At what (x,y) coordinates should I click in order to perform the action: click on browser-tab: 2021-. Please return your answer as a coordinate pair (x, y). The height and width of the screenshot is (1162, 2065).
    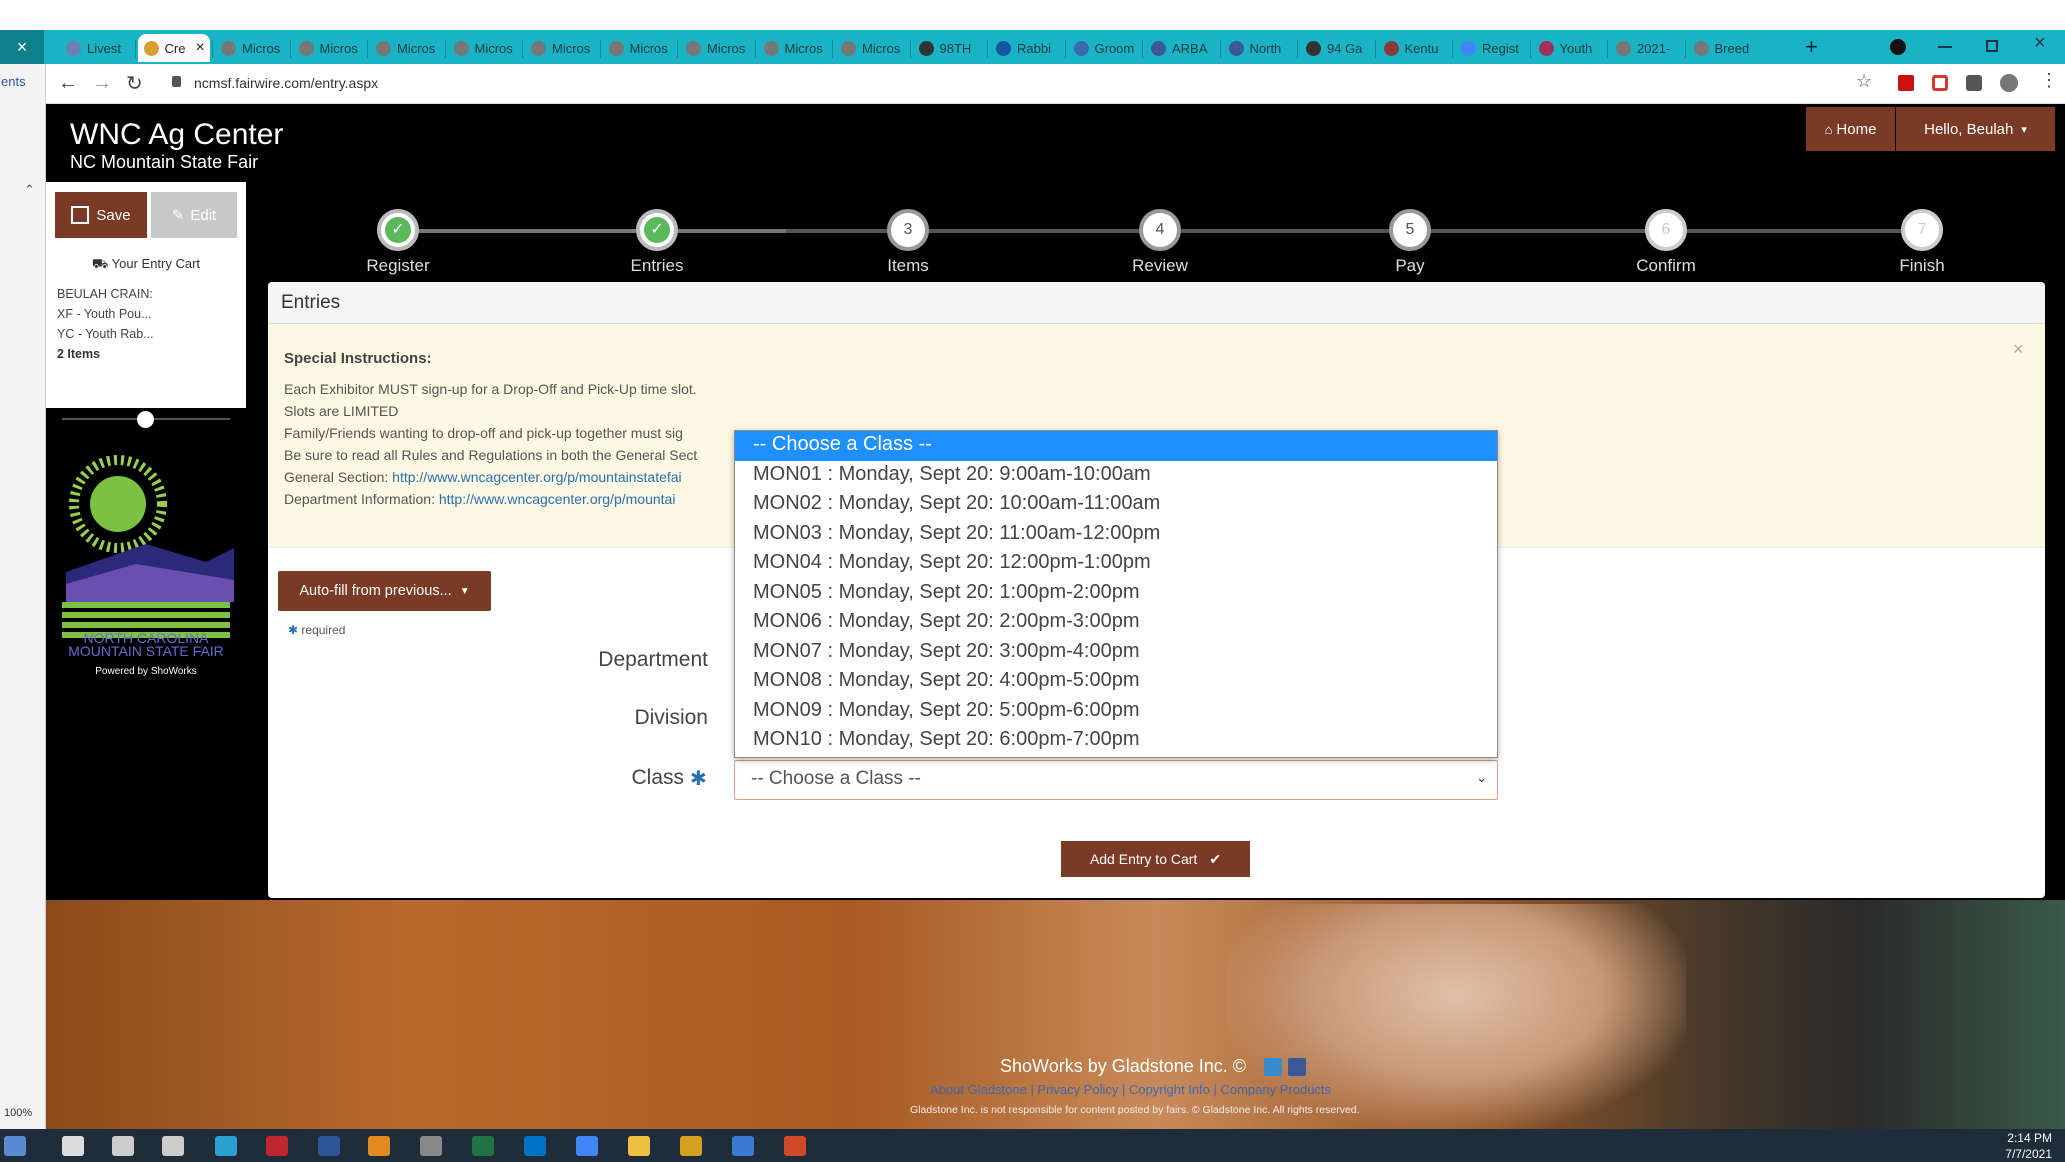
    Looking at the image, I should click on (1645, 48).